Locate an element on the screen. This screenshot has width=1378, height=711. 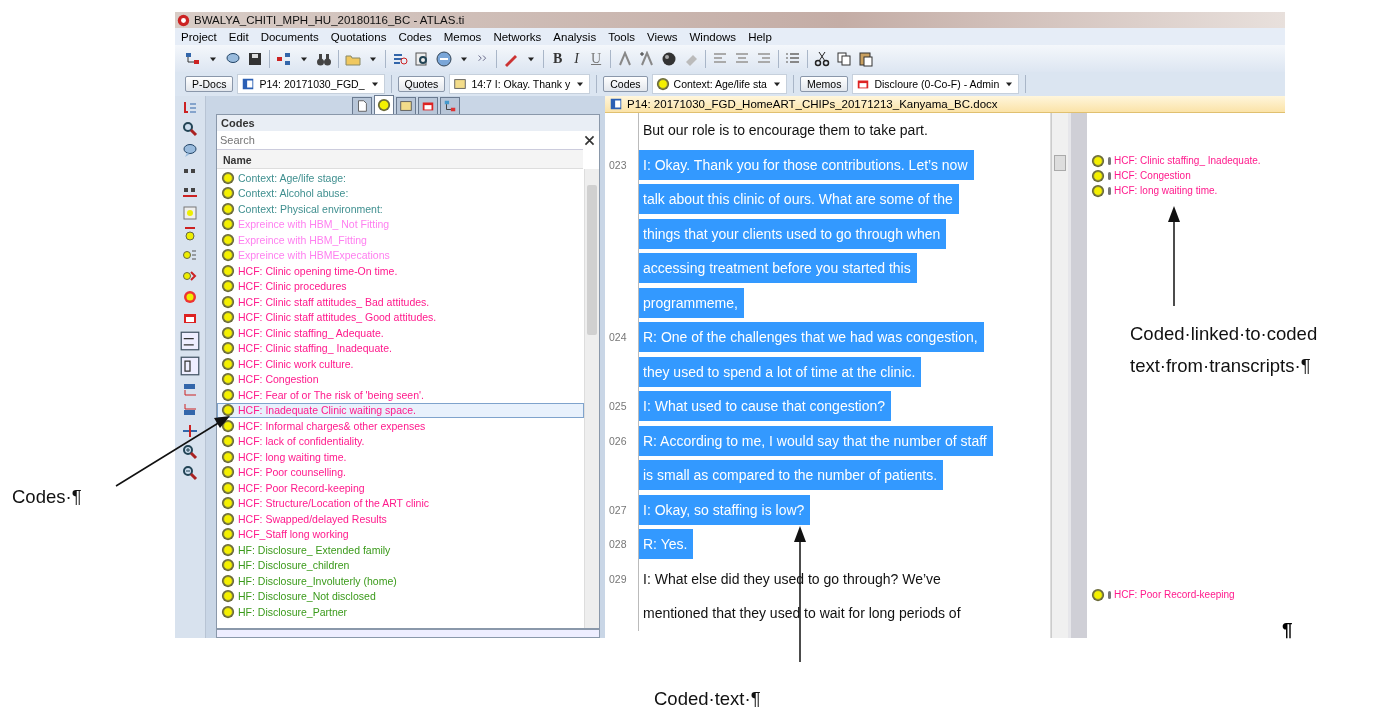
code-item: HCF: lack of confidentiality. is located at coordinates (400, 441).